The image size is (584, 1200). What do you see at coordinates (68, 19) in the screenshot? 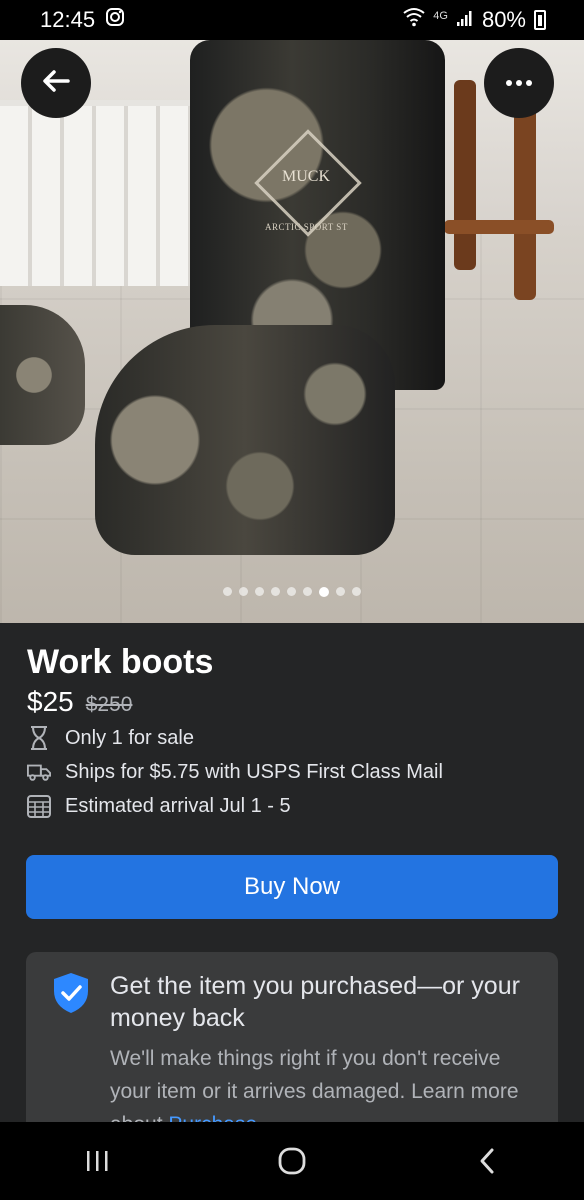
I see `status-time: 12:45` at bounding box center [68, 19].